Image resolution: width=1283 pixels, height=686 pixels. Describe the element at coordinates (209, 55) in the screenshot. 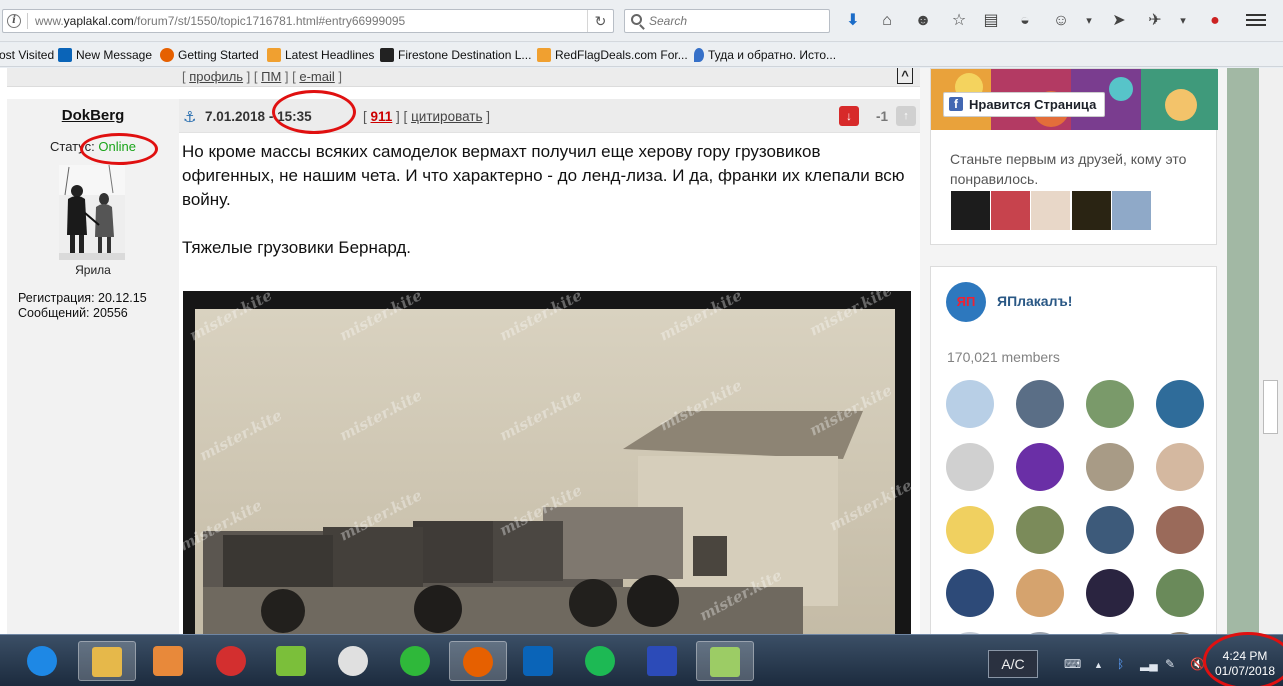

I see `bookmark-getting-started: Getting Started` at that location.